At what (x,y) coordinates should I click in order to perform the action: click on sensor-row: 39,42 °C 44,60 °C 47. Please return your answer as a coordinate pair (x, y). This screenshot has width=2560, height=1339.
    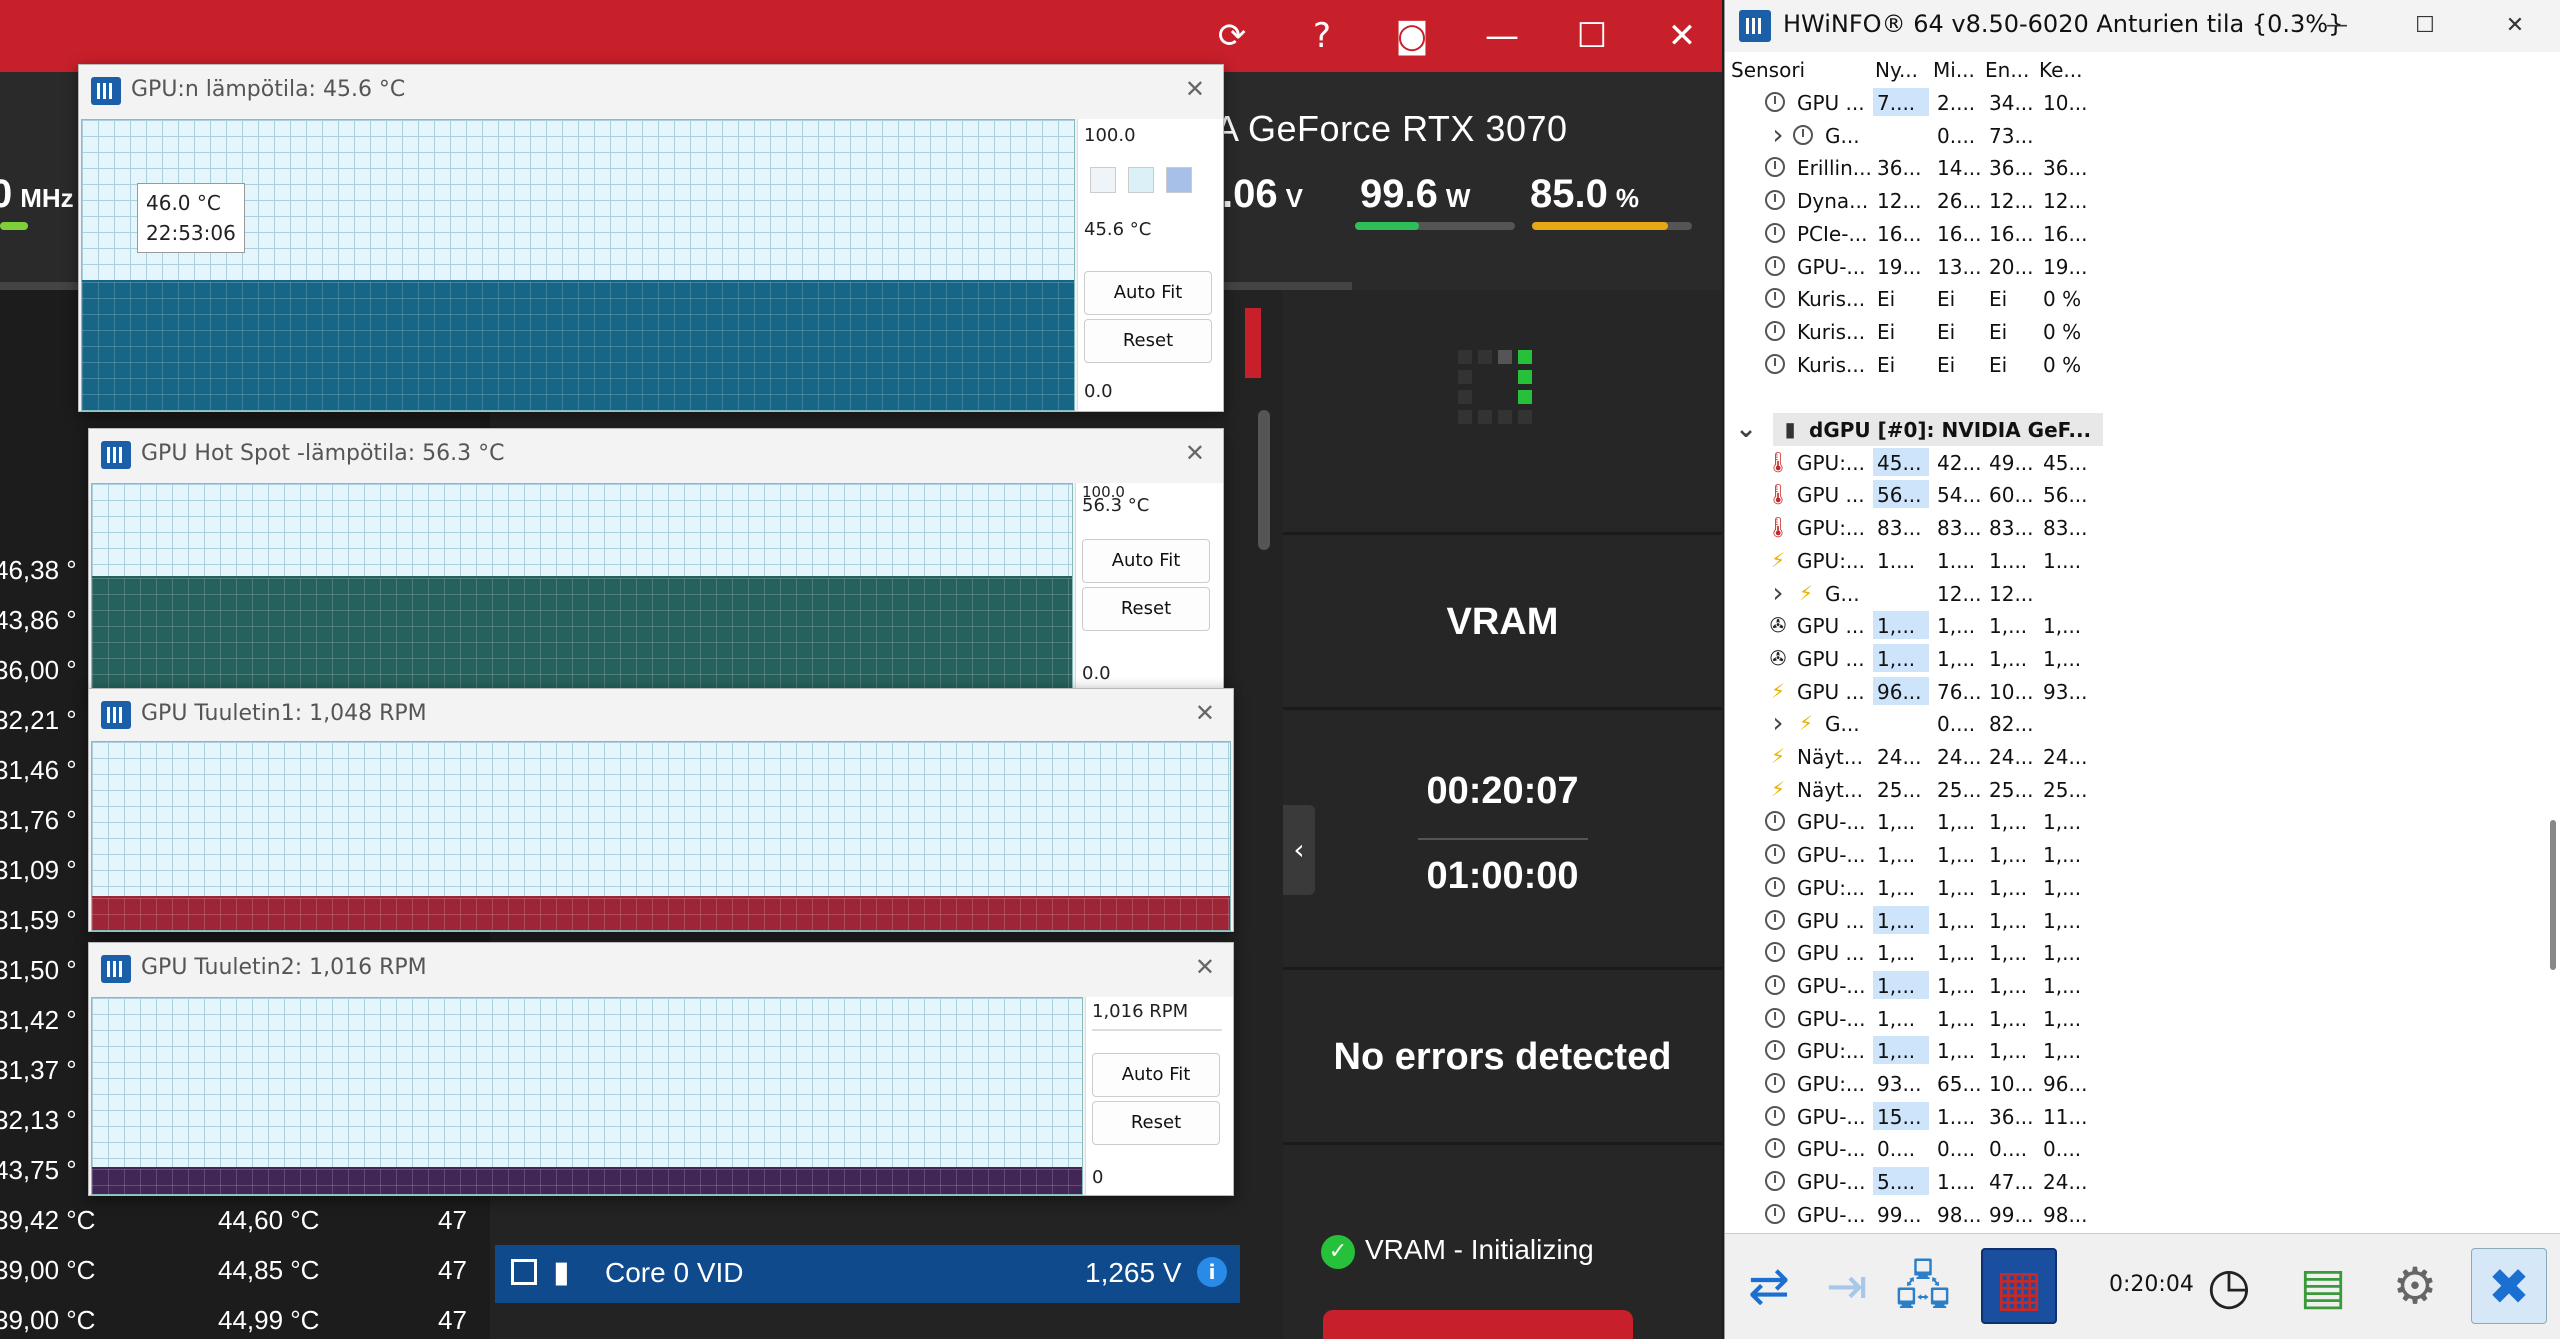
    Looking at the image, I should click on (245, 1220).